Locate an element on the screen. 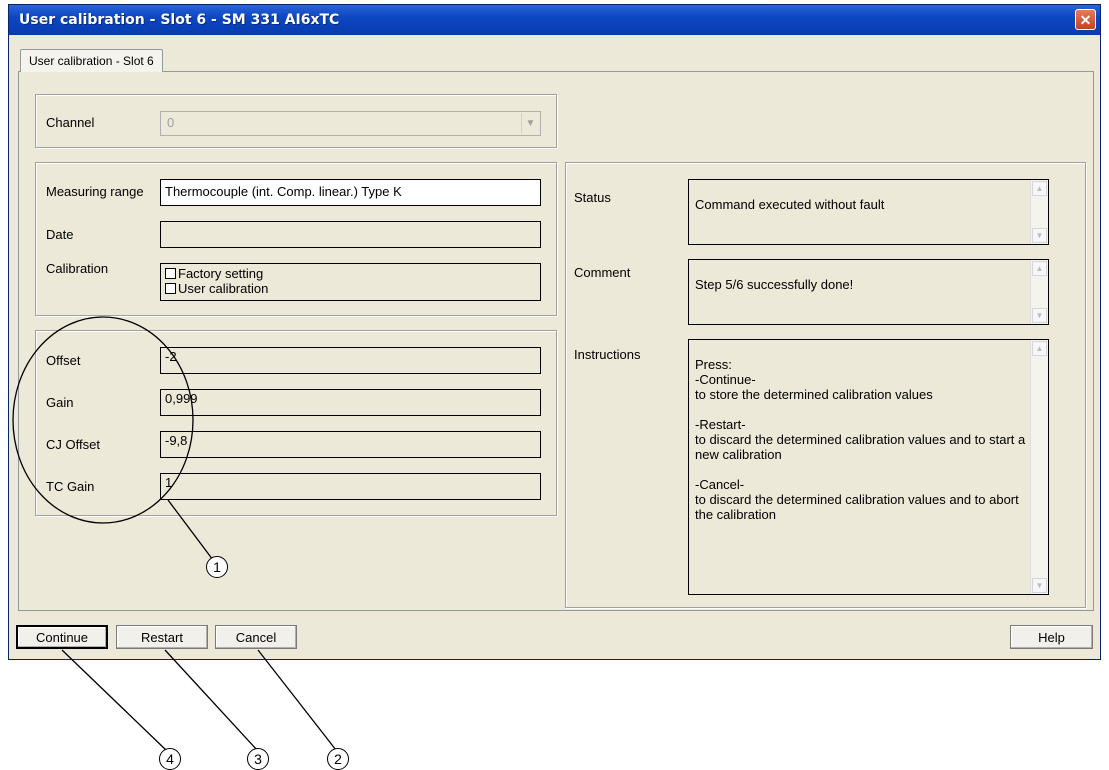  callout-ellipse is located at coordinates (103, 420).